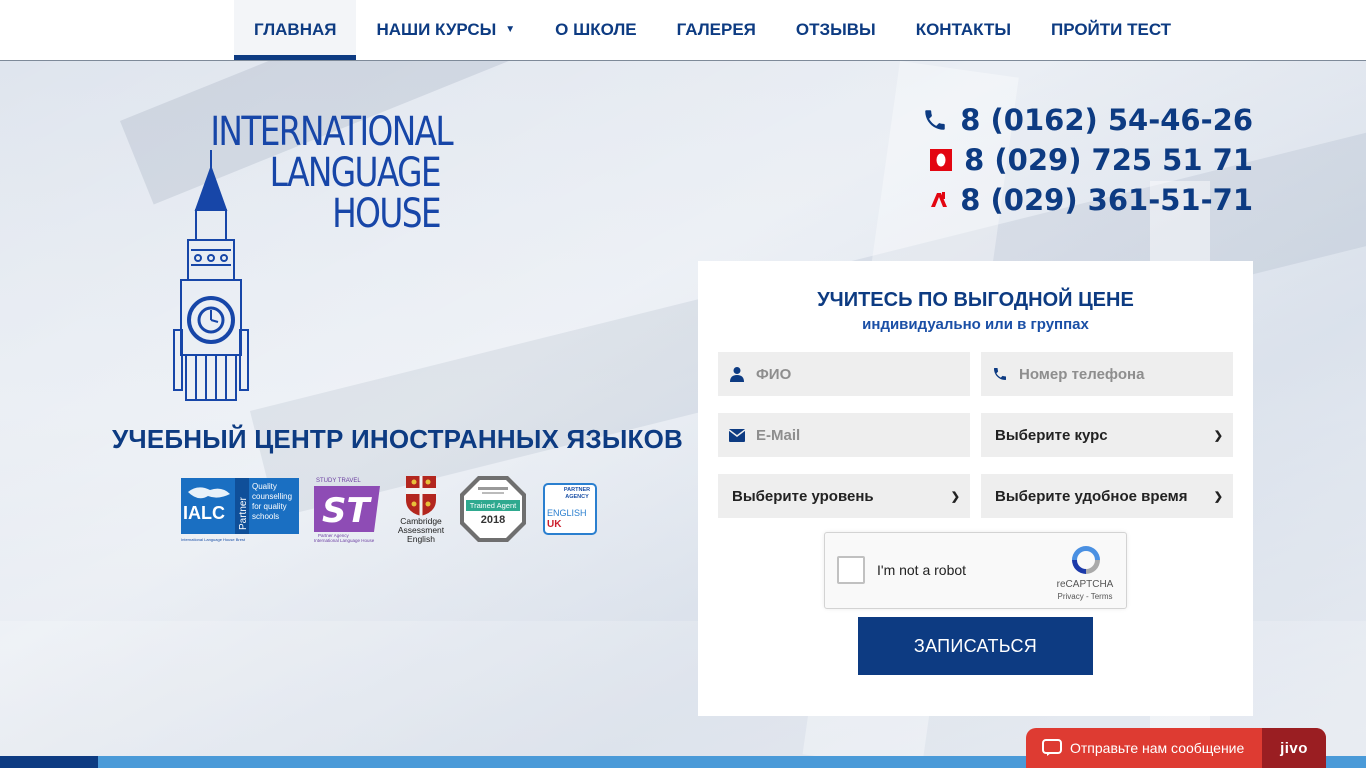 This screenshot has height=768, width=1366. What do you see at coordinates (577, 497) in the screenshot?
I see `svg-text: AGENCY` at bounding box center [577, 497].